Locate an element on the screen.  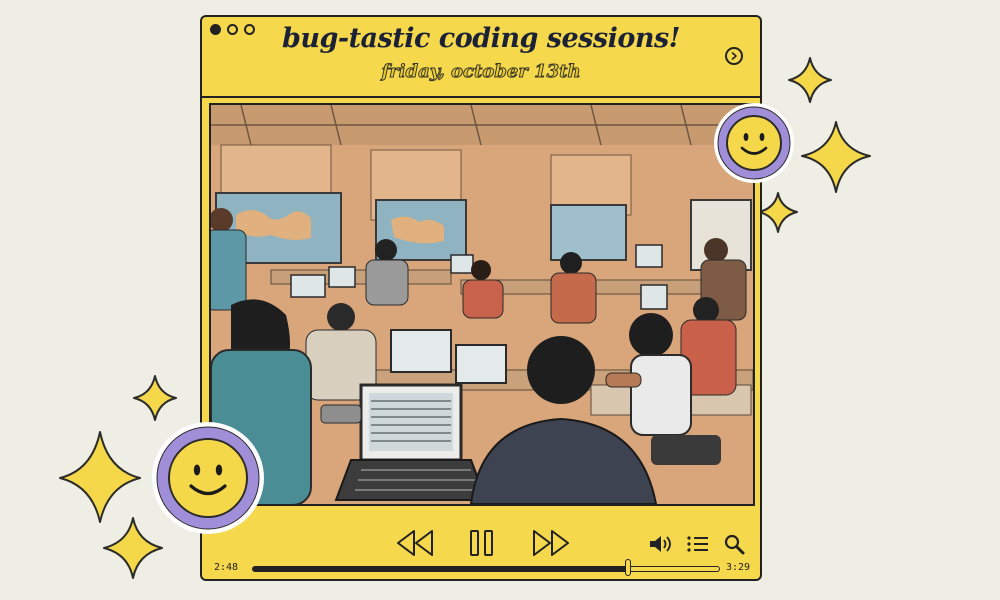
window-title: bug-tastic coding sessions! is located at coordinates (481, 38).